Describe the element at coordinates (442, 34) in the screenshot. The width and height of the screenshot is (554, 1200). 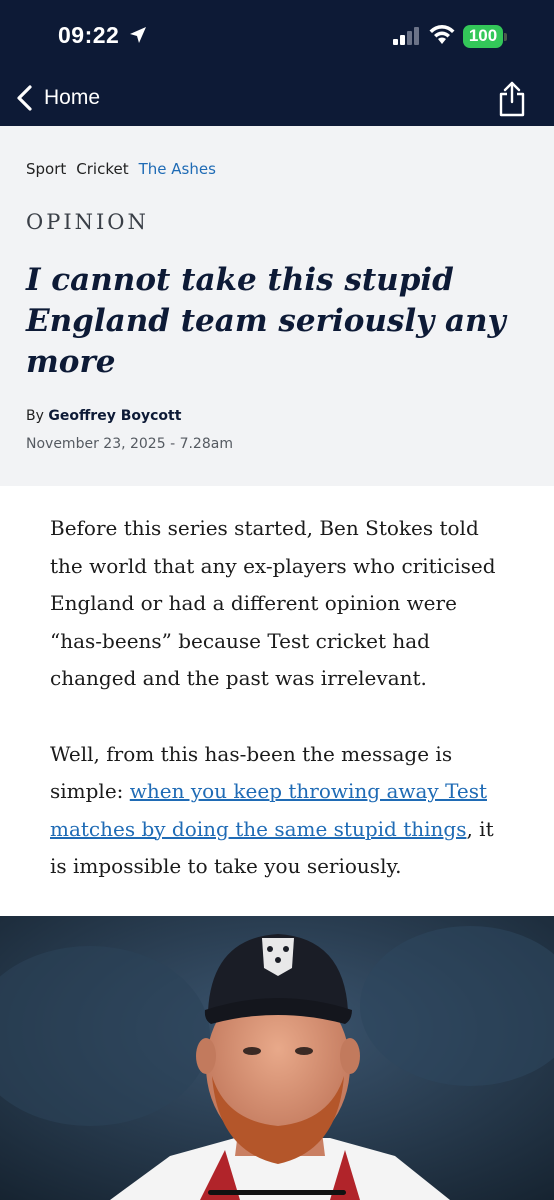
I see `wifi-icon` at that location.